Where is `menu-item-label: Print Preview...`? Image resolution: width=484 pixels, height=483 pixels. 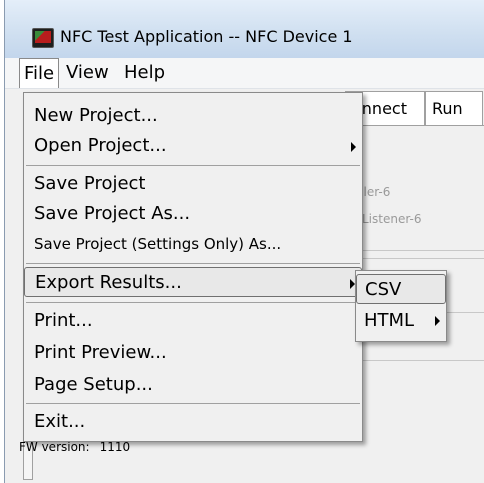 menu-item-label: Print Preview... is located at coordinates (100, 352).